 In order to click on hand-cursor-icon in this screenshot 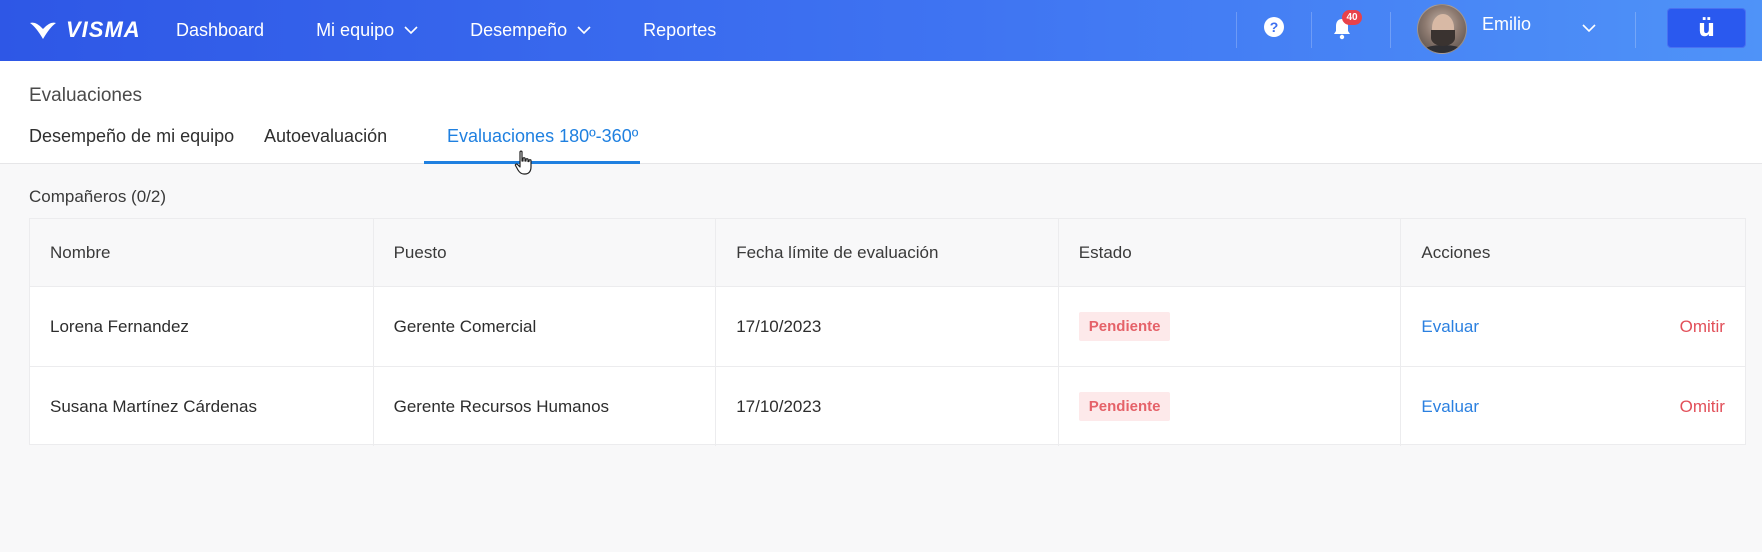, I will do `click(523, 162)`.